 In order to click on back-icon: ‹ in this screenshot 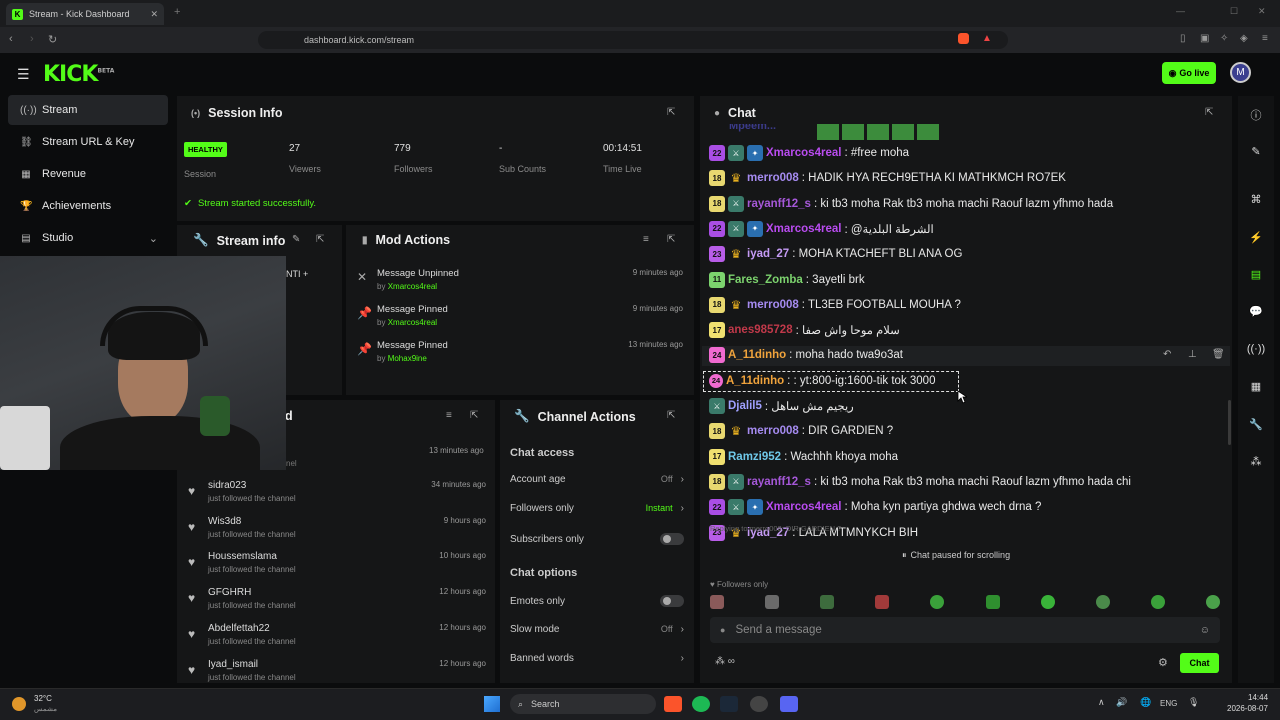, I will do `click(11, 39)`.